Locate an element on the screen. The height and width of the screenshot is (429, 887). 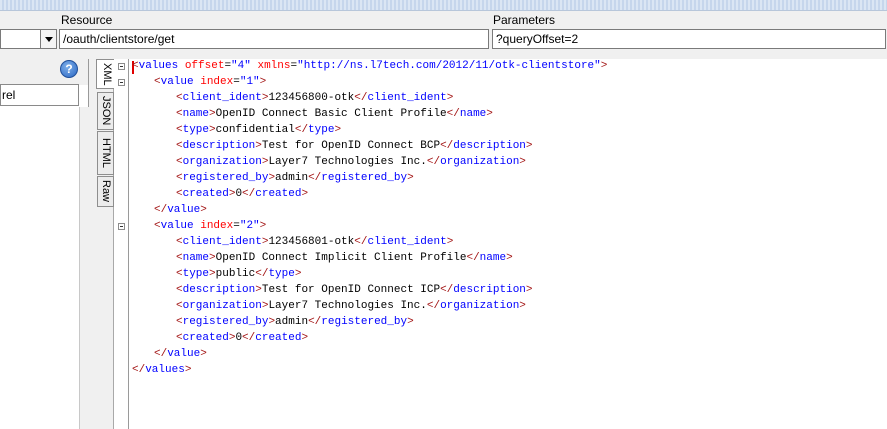
help-icon: ? is located at coordinates (69, 69).